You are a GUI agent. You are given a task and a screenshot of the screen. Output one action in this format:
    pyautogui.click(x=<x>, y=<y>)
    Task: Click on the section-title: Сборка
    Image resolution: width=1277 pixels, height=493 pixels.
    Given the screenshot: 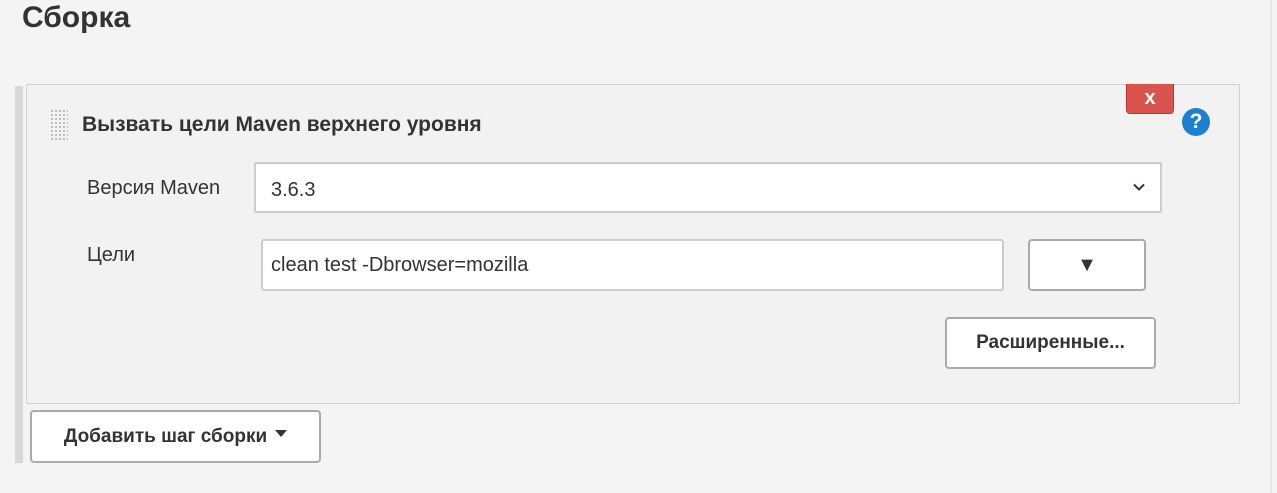 What is the action you would take?
    pyautogui.click(x=76, y=17)
    